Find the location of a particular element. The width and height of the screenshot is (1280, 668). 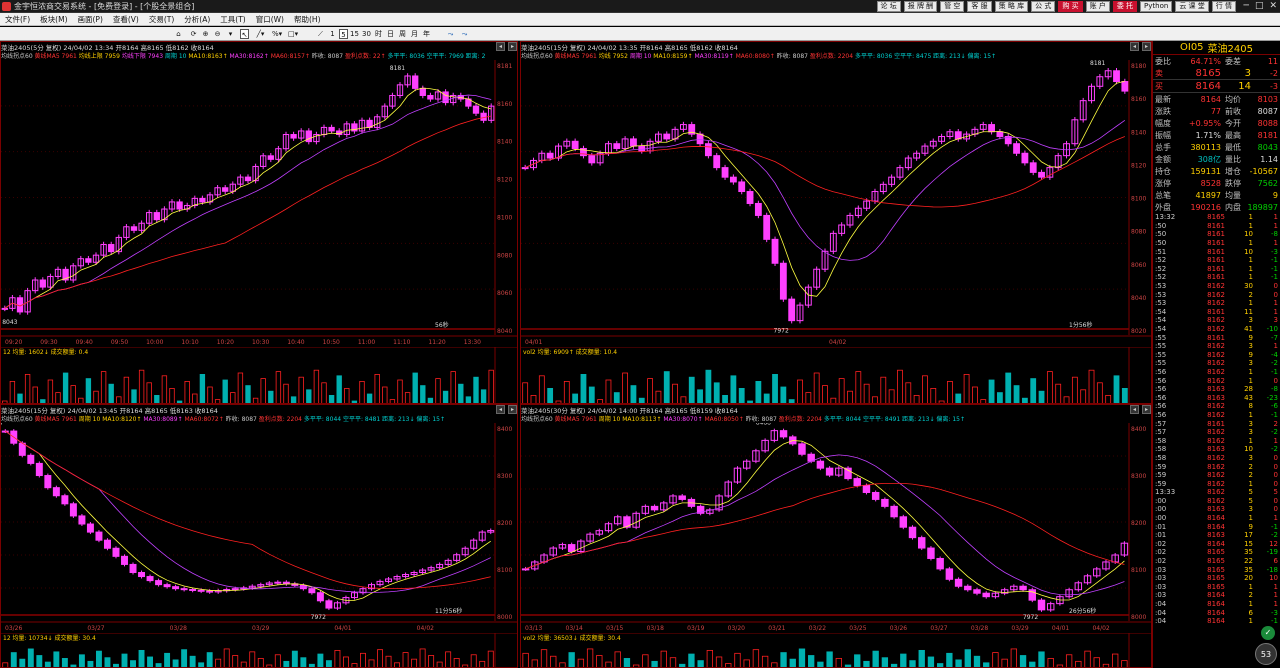

refresh-icon: ⟳ is located at coordinates (193, 34).